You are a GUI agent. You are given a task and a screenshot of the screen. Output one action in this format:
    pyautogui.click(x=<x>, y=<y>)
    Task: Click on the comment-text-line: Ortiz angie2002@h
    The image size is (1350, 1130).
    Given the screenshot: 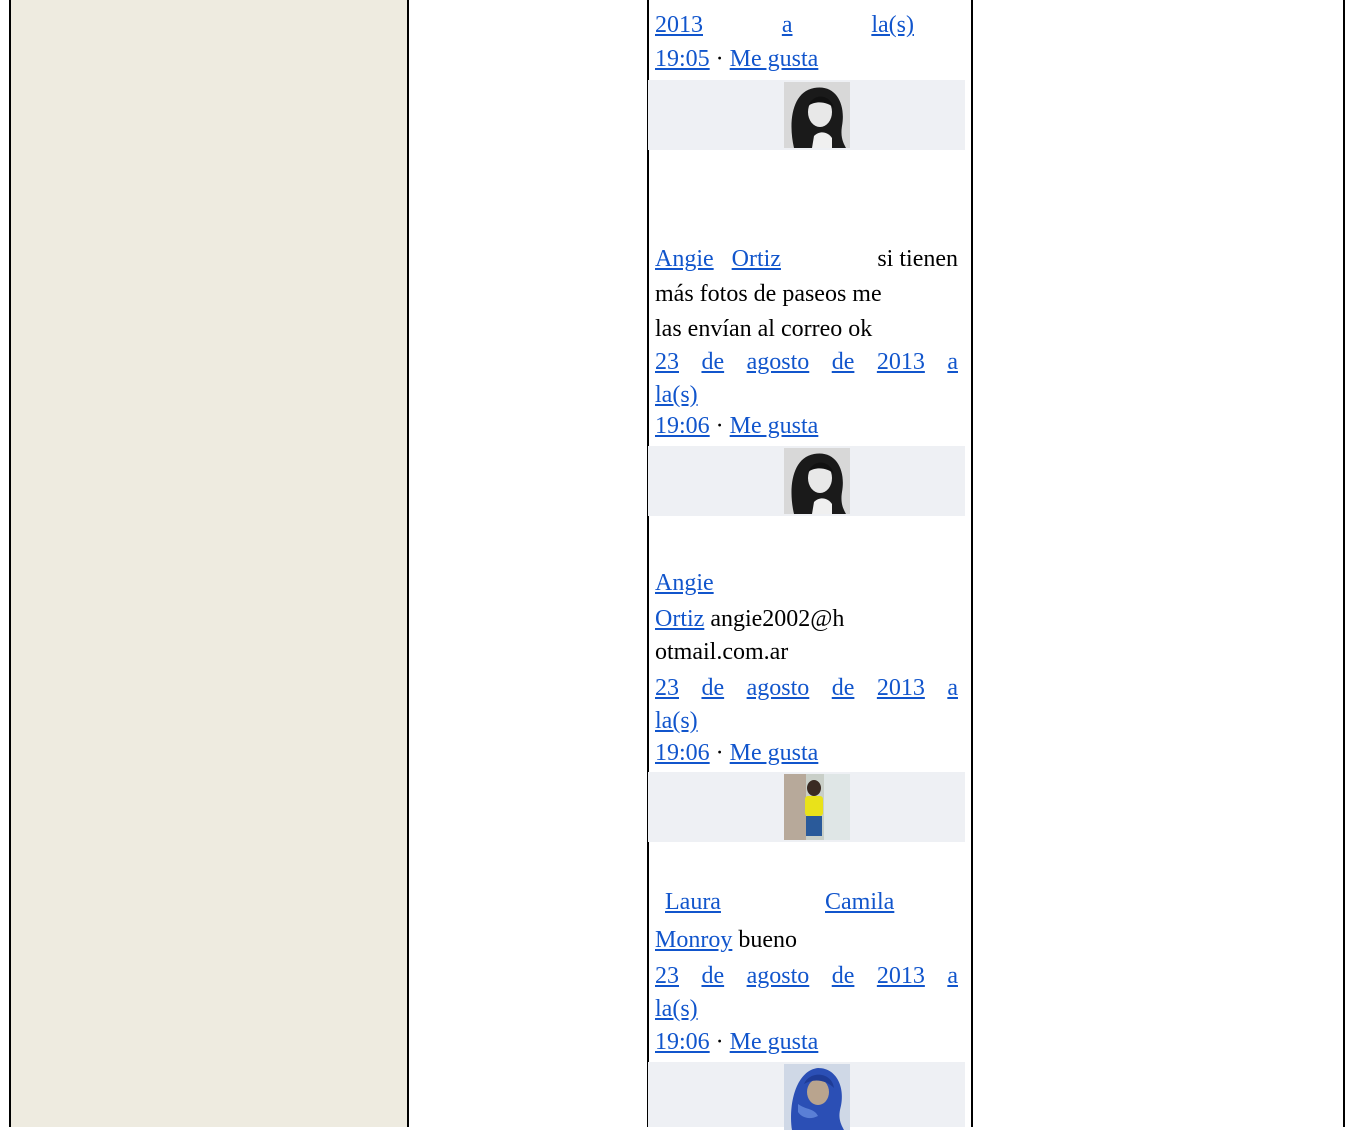 What is the action you would take?
    pyautogui.click(x=806, y=619)
    